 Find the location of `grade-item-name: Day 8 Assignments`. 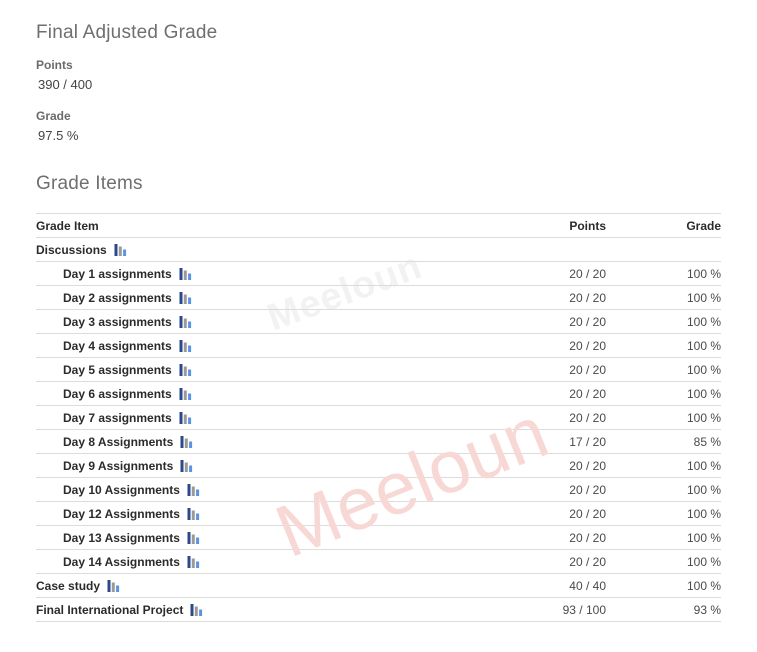

grade-item-name: Day 8 Assignments is located at coordinates (118, 442).